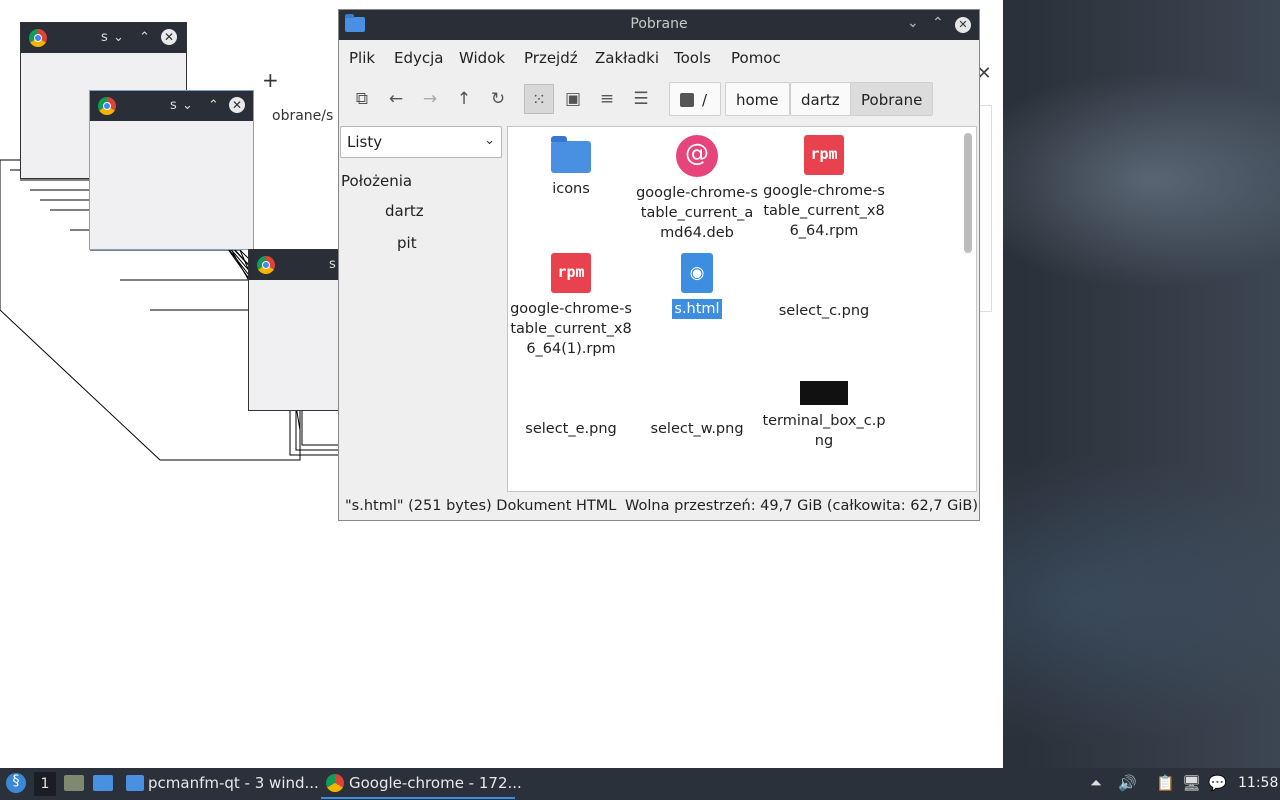 The height and width of the screenshot is (800, 1280). I want to click on notification-icon: 💬, so click(1217, 783).